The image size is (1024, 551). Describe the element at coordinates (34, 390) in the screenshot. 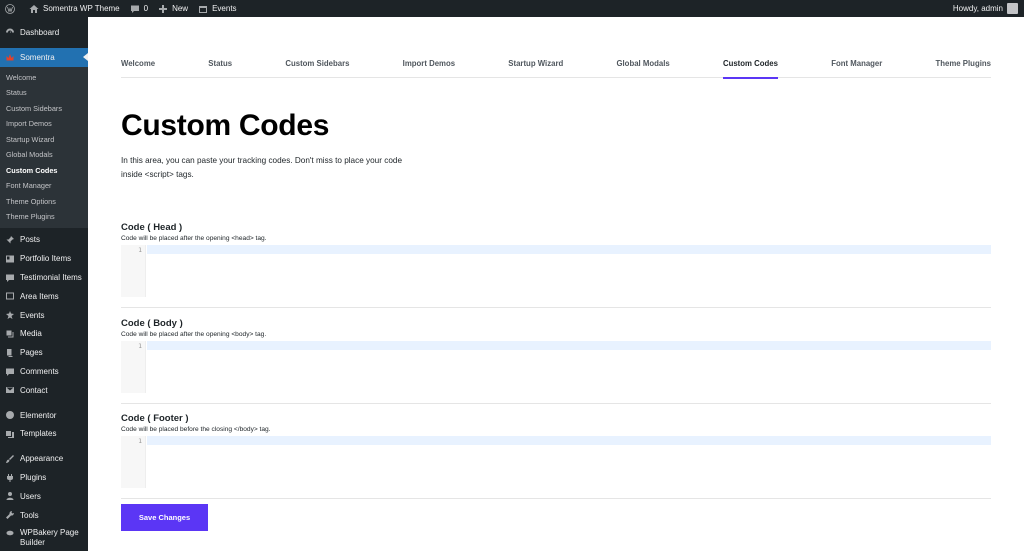

I see `menu-label: Contact` at that location.